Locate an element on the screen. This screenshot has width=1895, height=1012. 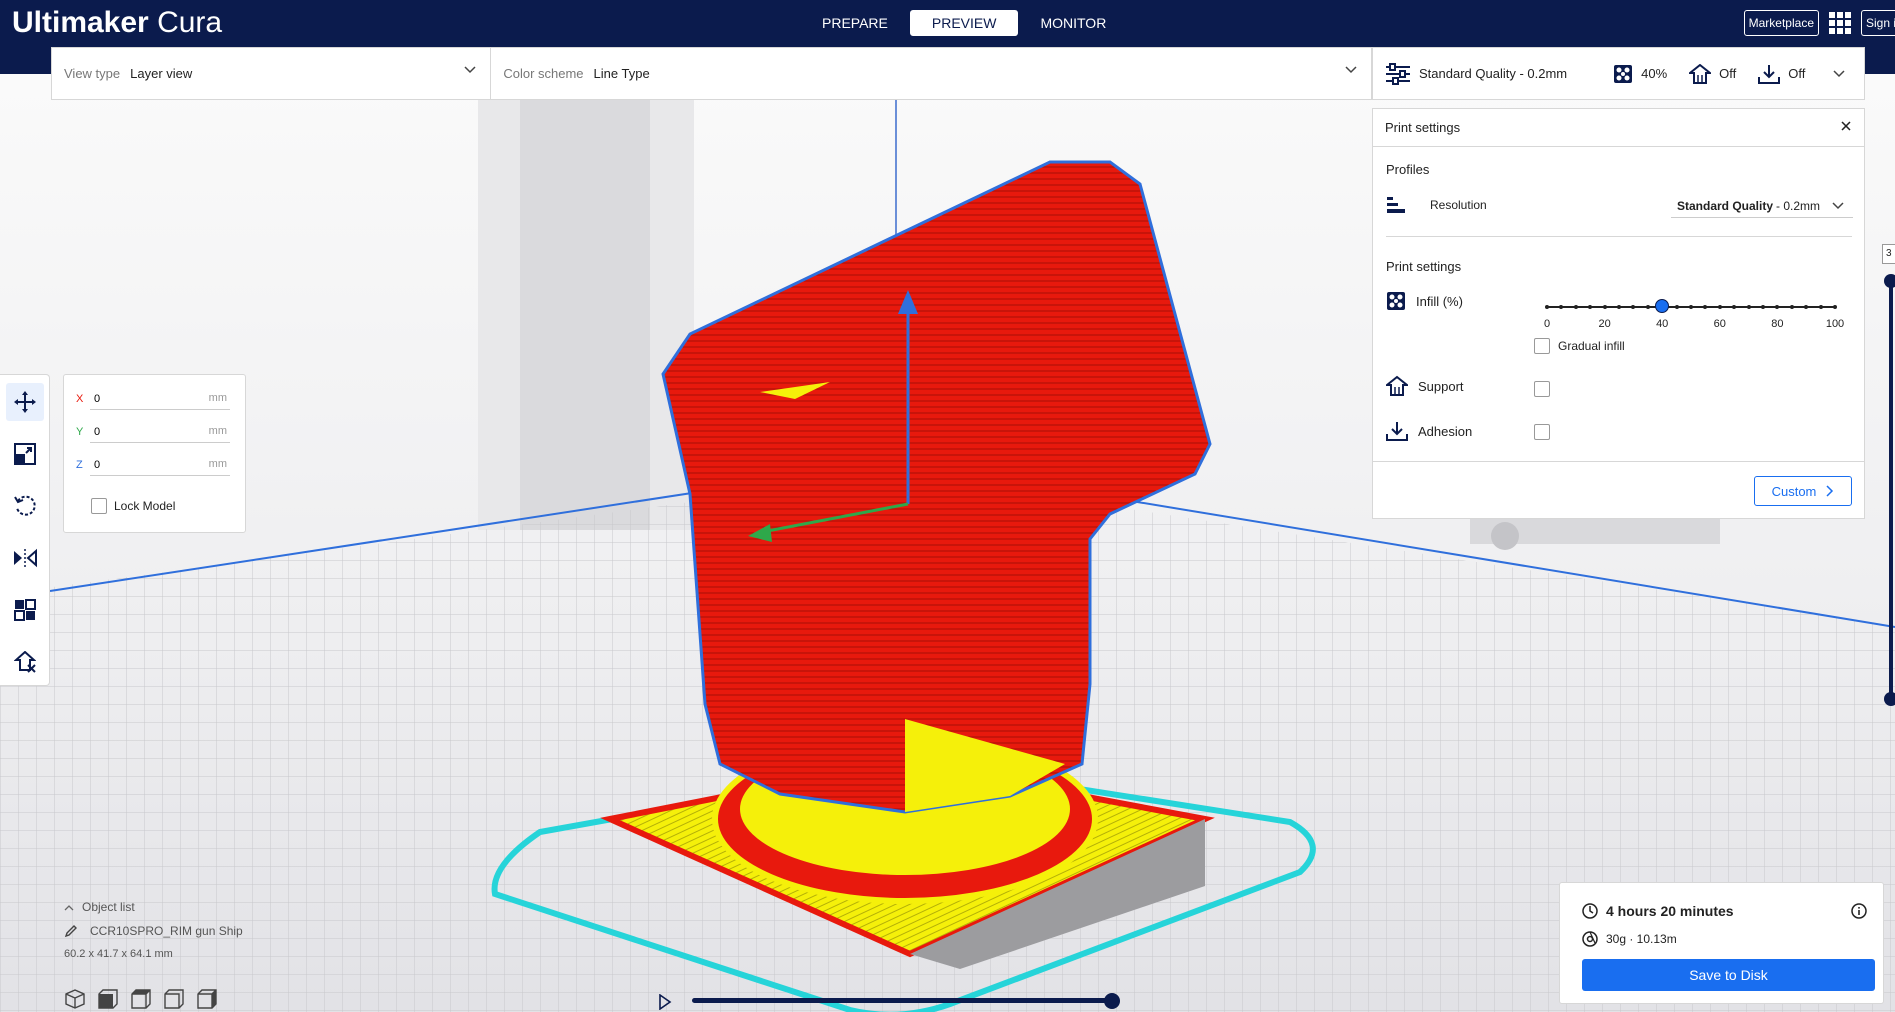
material-estimate: 30g · 10.13m is located at coordinates (1641, 939).